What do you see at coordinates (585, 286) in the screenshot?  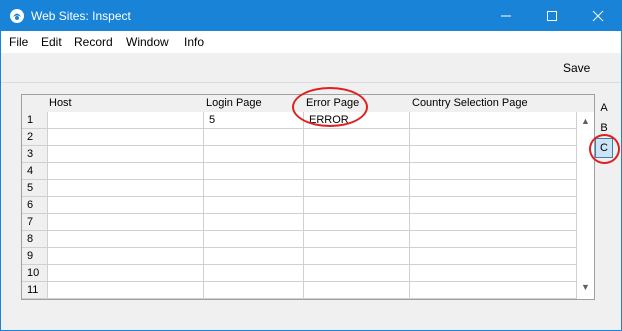 I see `scroll-down-icon: ▼` at bounding box center [585, 286].